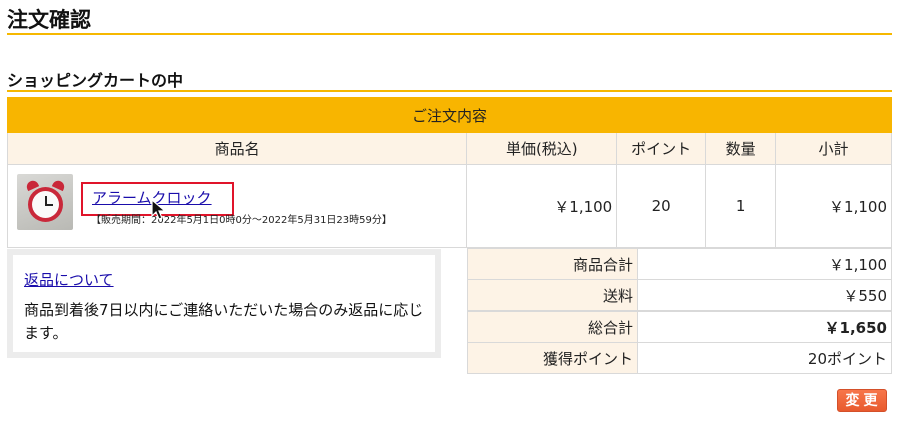 The image size is (900, 433). What do you see at coordinates (449, 91) in the screenshot?
I see `section-divider` at bounding box center [449, 91].